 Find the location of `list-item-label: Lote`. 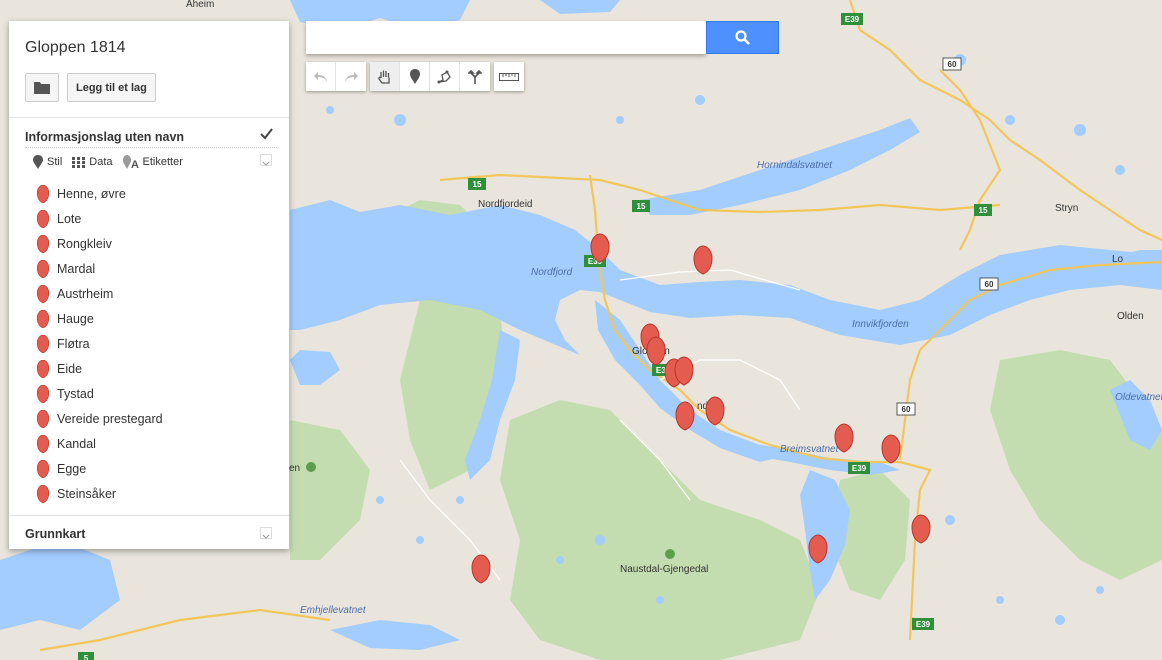

list-item-label: Lote is located at coordinates (69, 218).